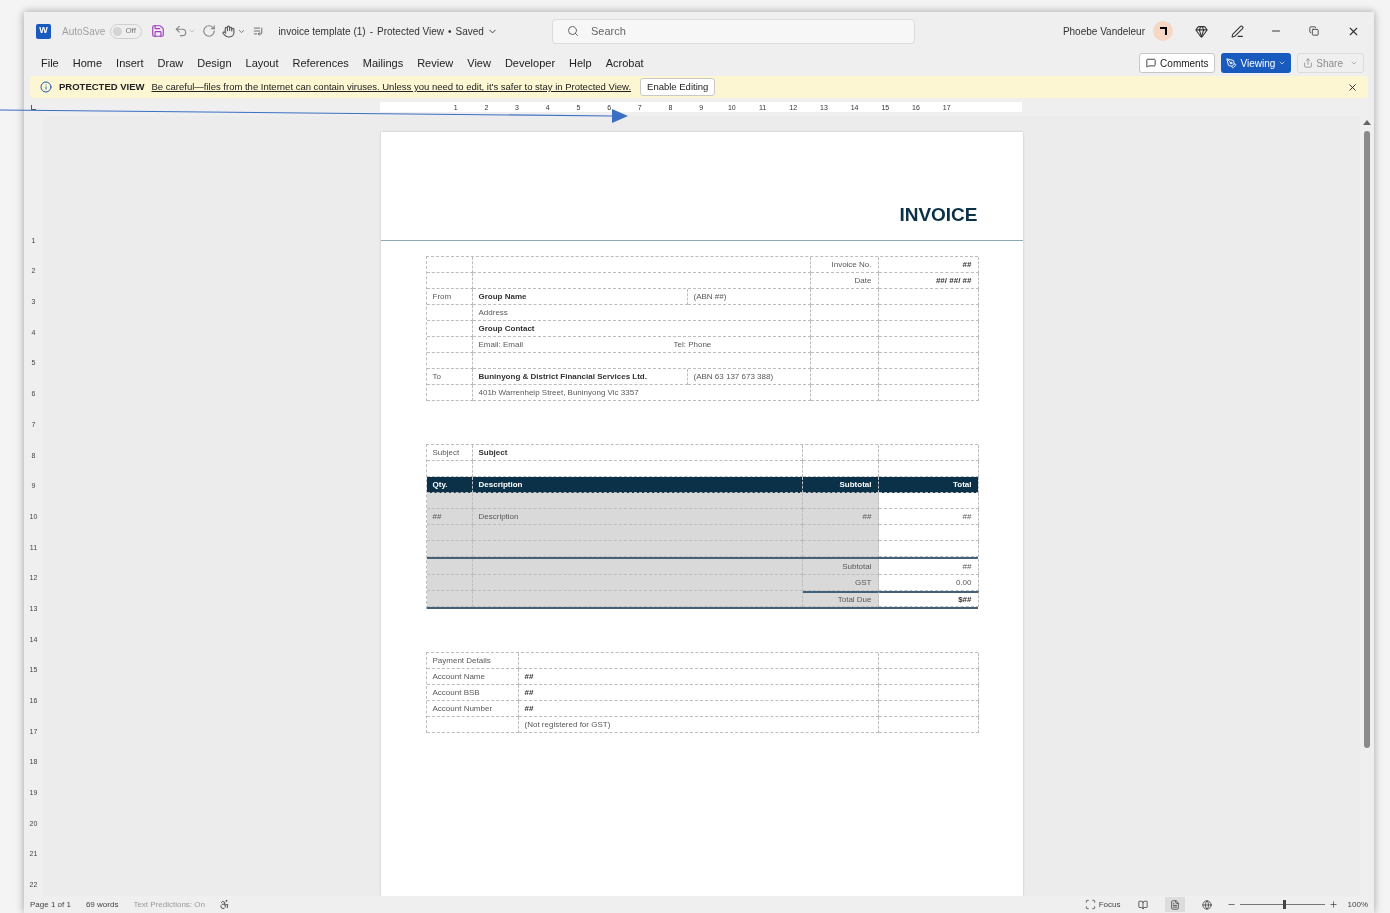 This screenshot has width=1390, height=913. I want to click on globe-icon, so click(1206, 904).